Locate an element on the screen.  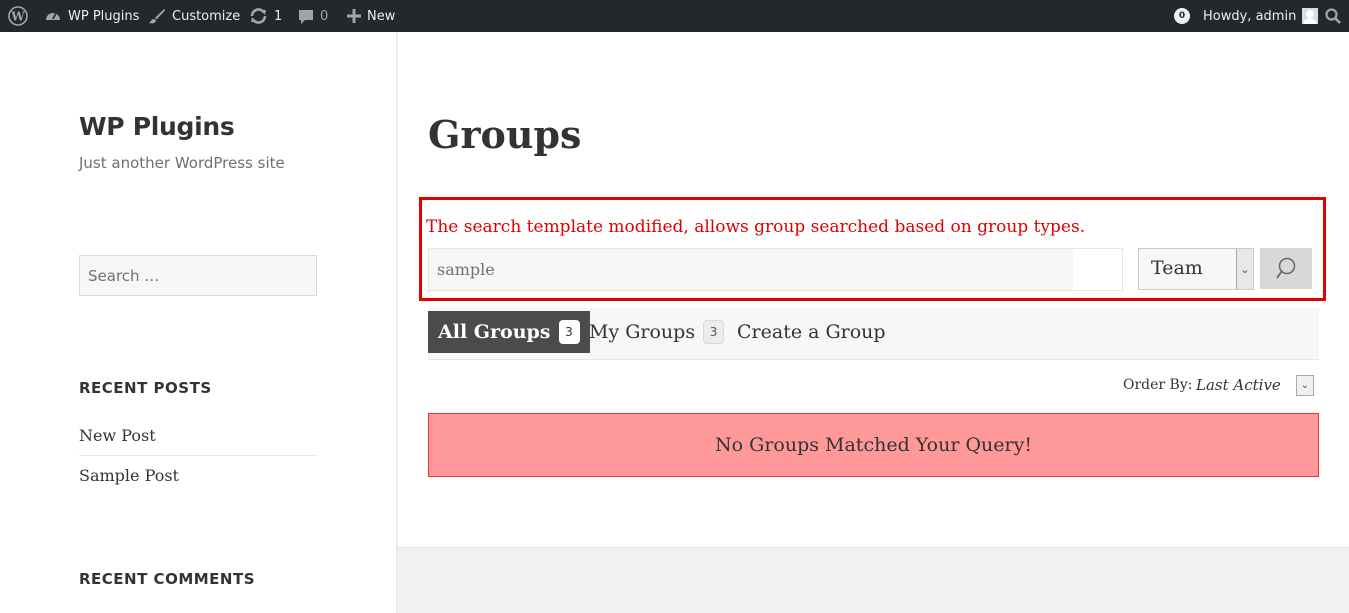
site-name-label: WP Plugins is located at coordinates (104, 16).